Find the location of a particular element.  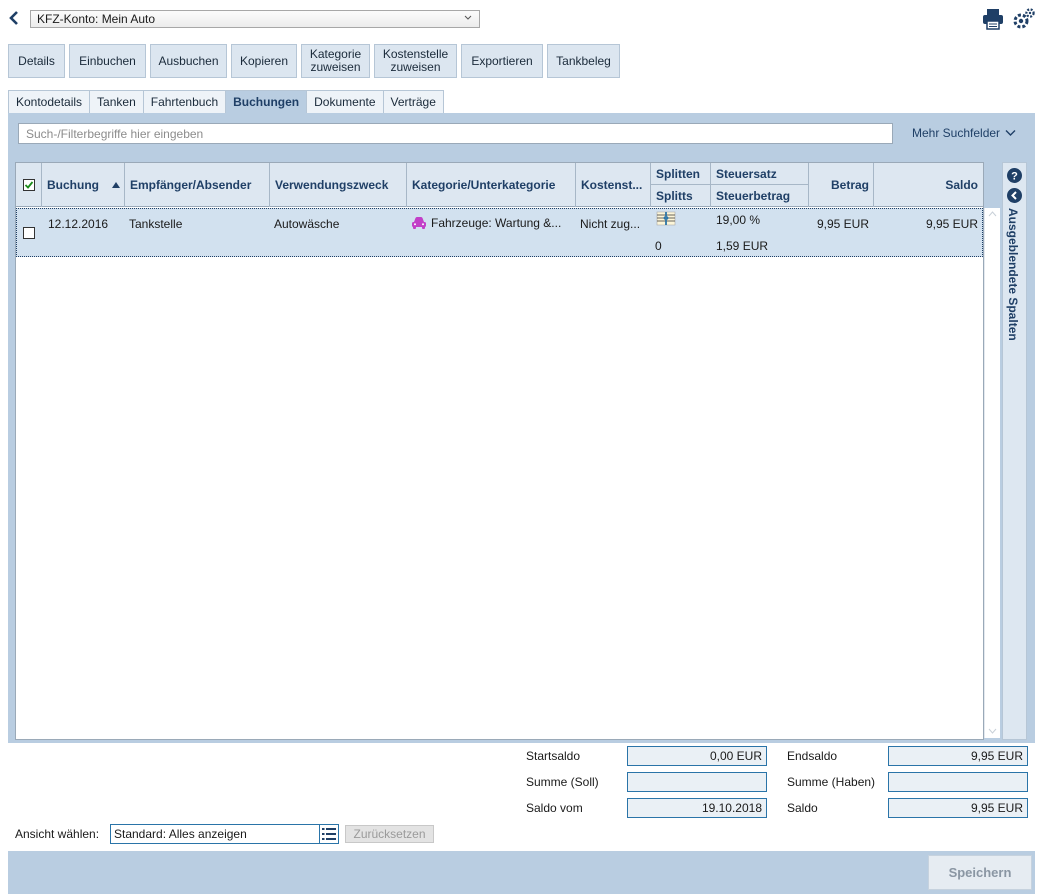

save-button: Speichern is located at coordinates (980, 872).